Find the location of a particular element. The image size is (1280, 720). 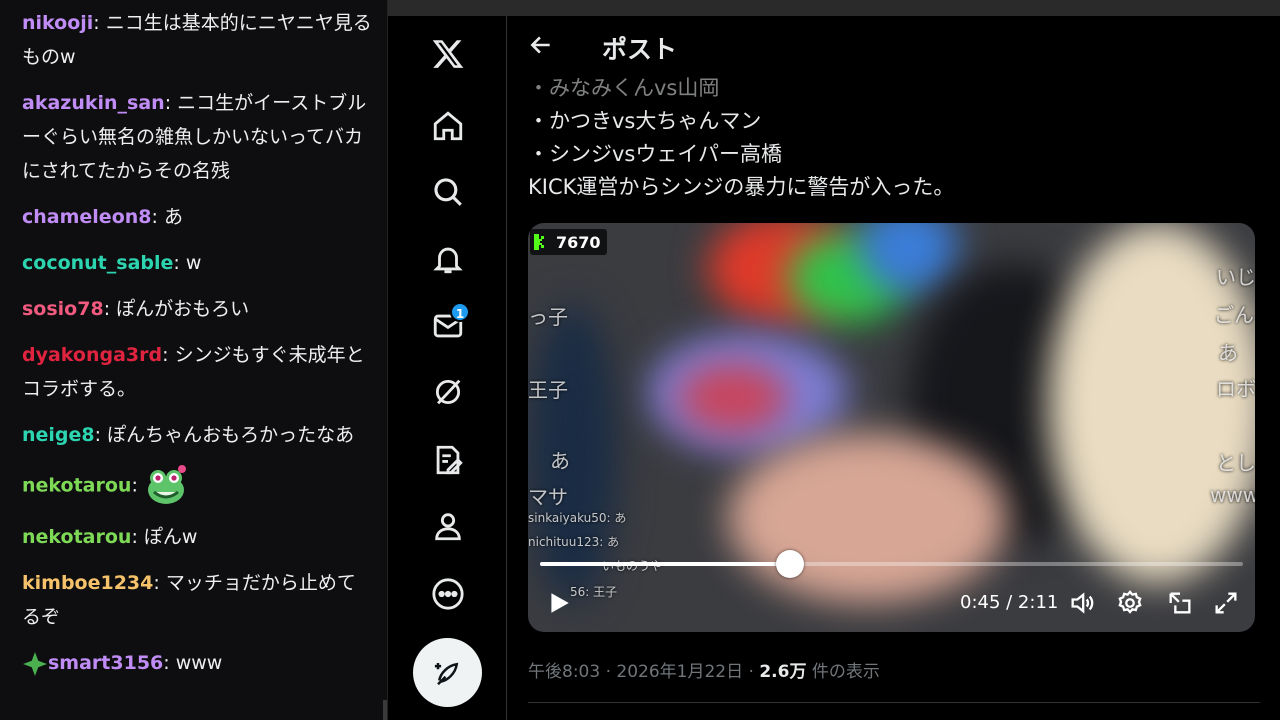

page-title: ポスト is located at coordinates (640, 49).